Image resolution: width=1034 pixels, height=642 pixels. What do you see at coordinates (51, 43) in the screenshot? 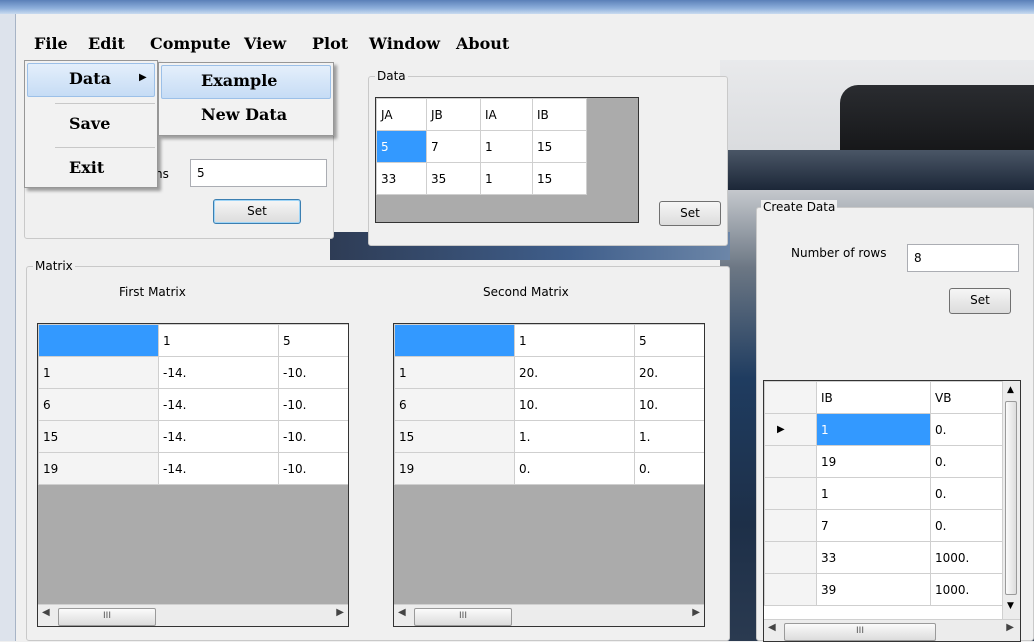
I see `menu-file: File` at bounding box center [51, 43].